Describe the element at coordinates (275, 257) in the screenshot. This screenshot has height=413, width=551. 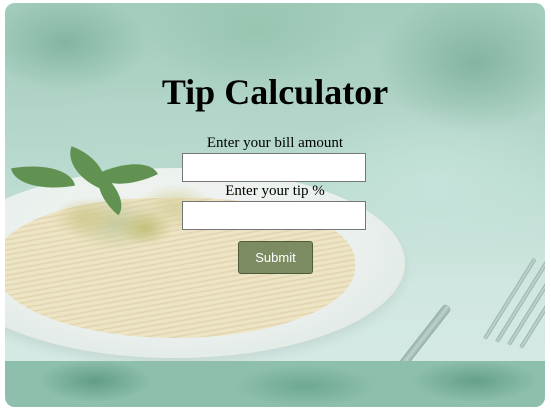
I see `submit-button: Submit` at that location.